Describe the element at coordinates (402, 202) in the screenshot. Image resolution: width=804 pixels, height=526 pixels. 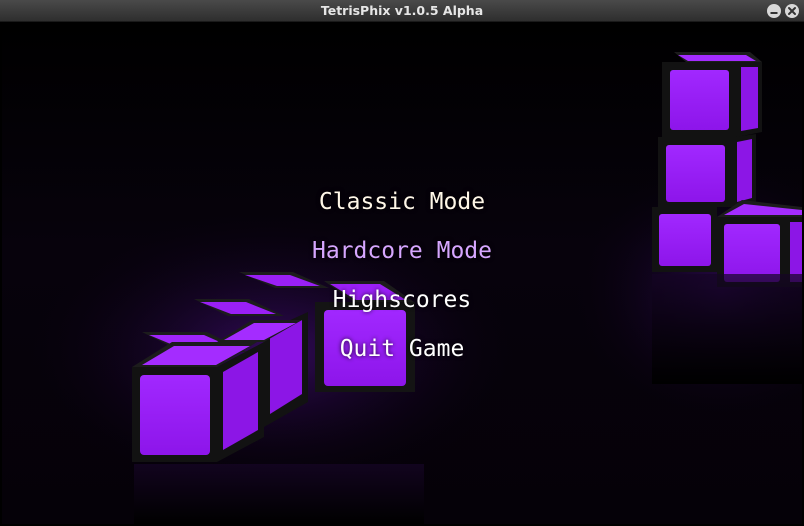
I see `menu-item-classic-mode: Classic Mode` at that location.